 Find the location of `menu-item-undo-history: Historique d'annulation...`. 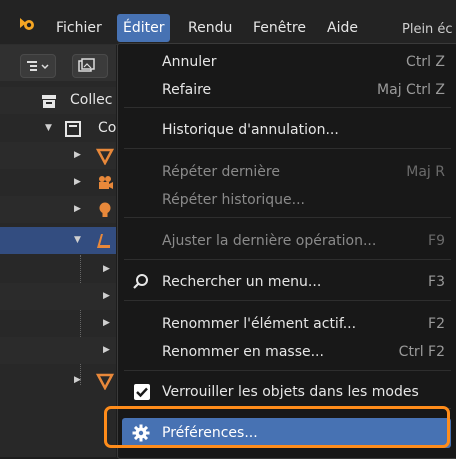

menu-item-undo-history: Historique d'annulation... is located at coordinates (287, 130).